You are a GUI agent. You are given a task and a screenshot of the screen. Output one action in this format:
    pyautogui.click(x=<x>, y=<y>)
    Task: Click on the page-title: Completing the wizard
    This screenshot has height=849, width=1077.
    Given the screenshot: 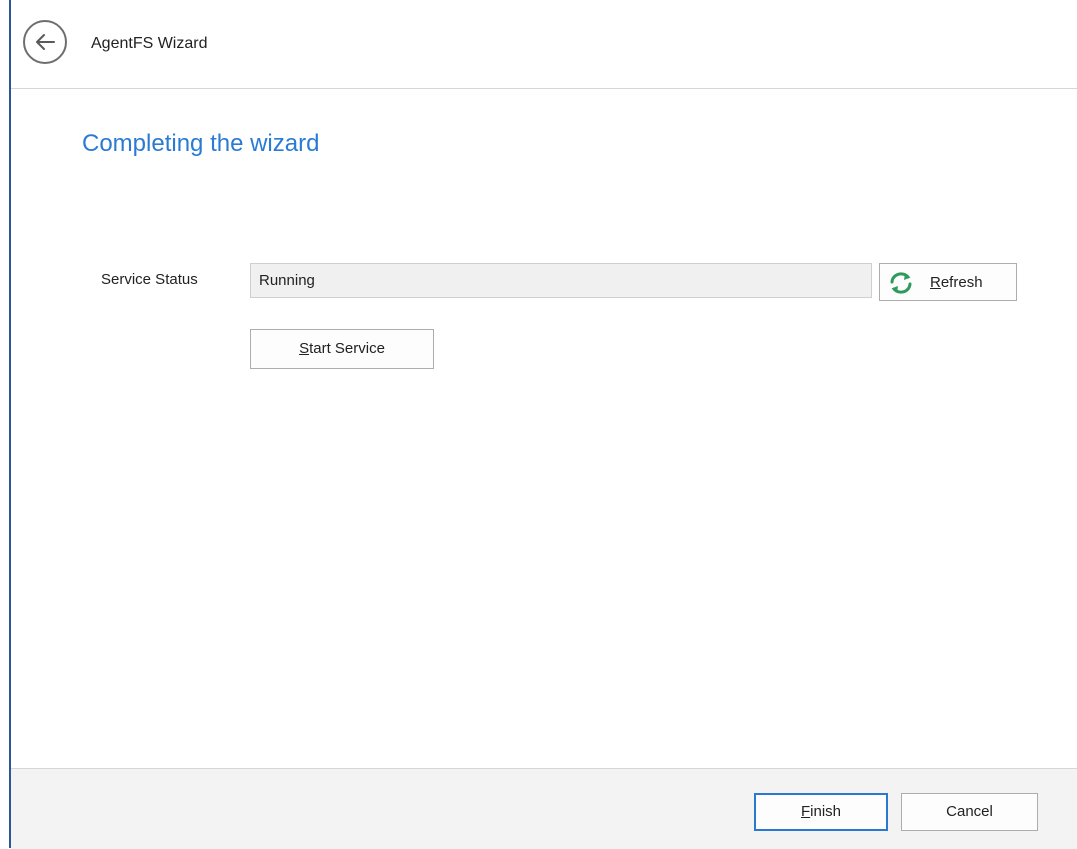 What is the action you would take?
    pyautogui.click(x=201, y=143)
    